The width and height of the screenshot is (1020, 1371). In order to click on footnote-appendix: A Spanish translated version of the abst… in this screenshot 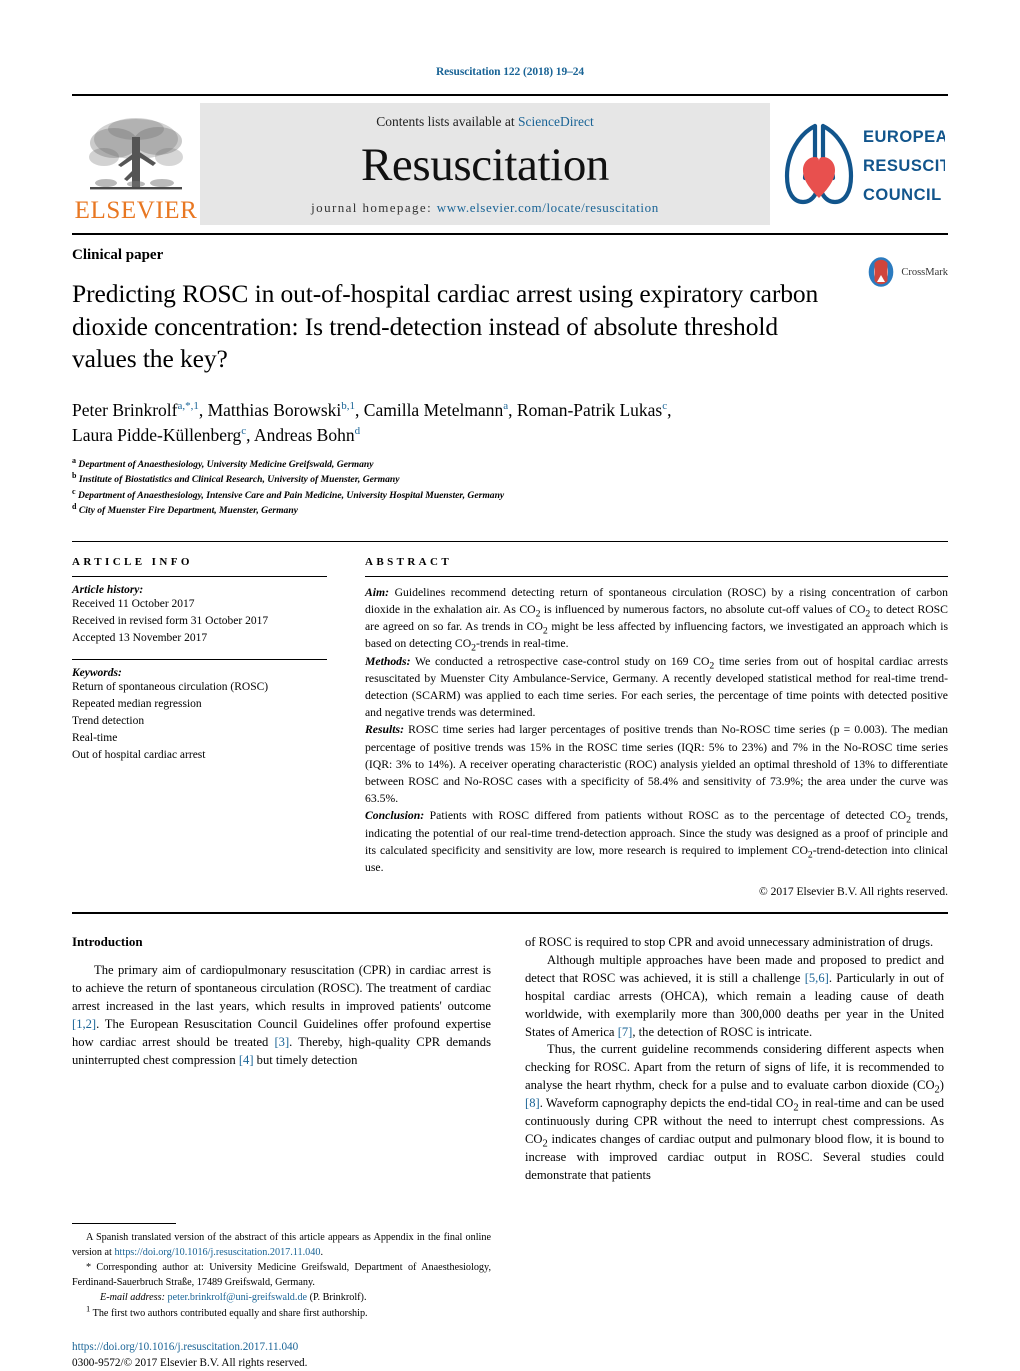, I will do `click(281, 1245)`.